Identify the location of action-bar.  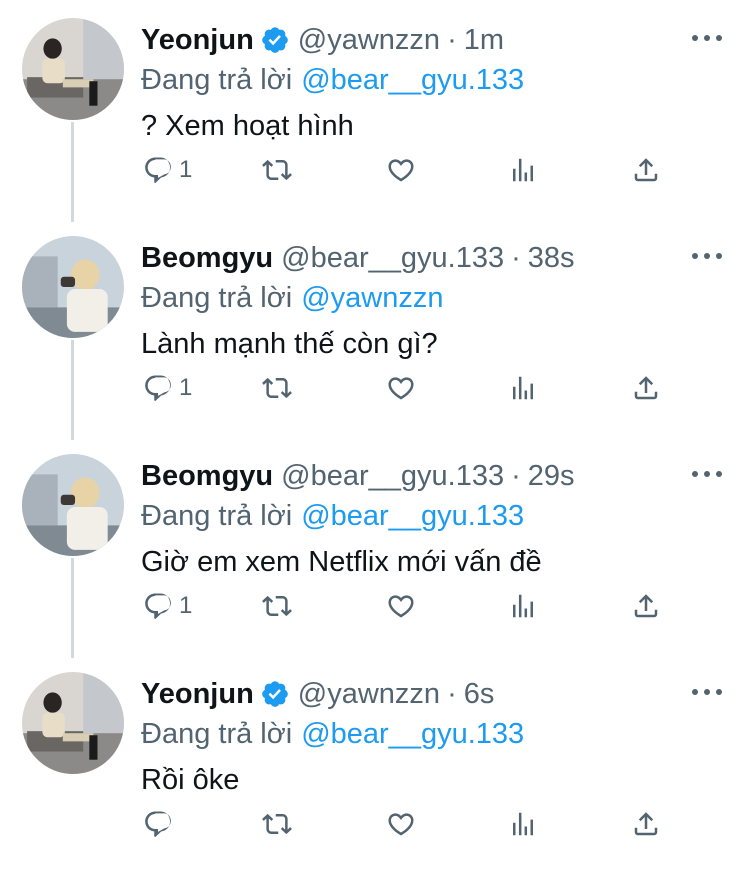
(406, 824).